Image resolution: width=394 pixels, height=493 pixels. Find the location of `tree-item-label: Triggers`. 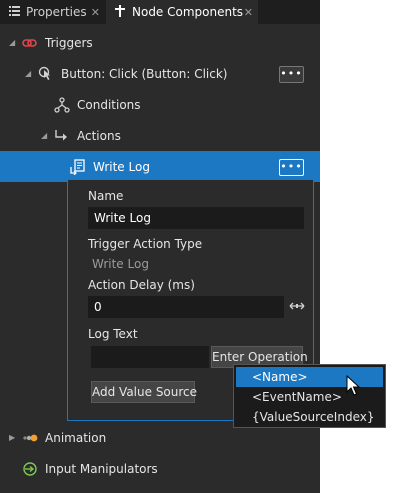

tree-item-label: Triggers is located at coordinates (69, 42).